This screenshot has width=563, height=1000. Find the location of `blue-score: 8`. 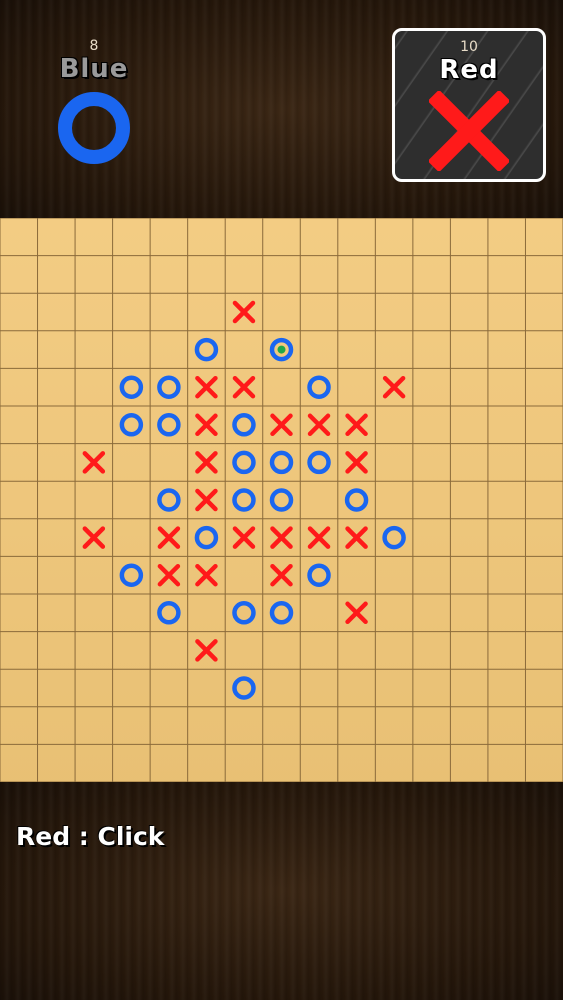

blue-score: 8 is located at coordinates (94, 46).